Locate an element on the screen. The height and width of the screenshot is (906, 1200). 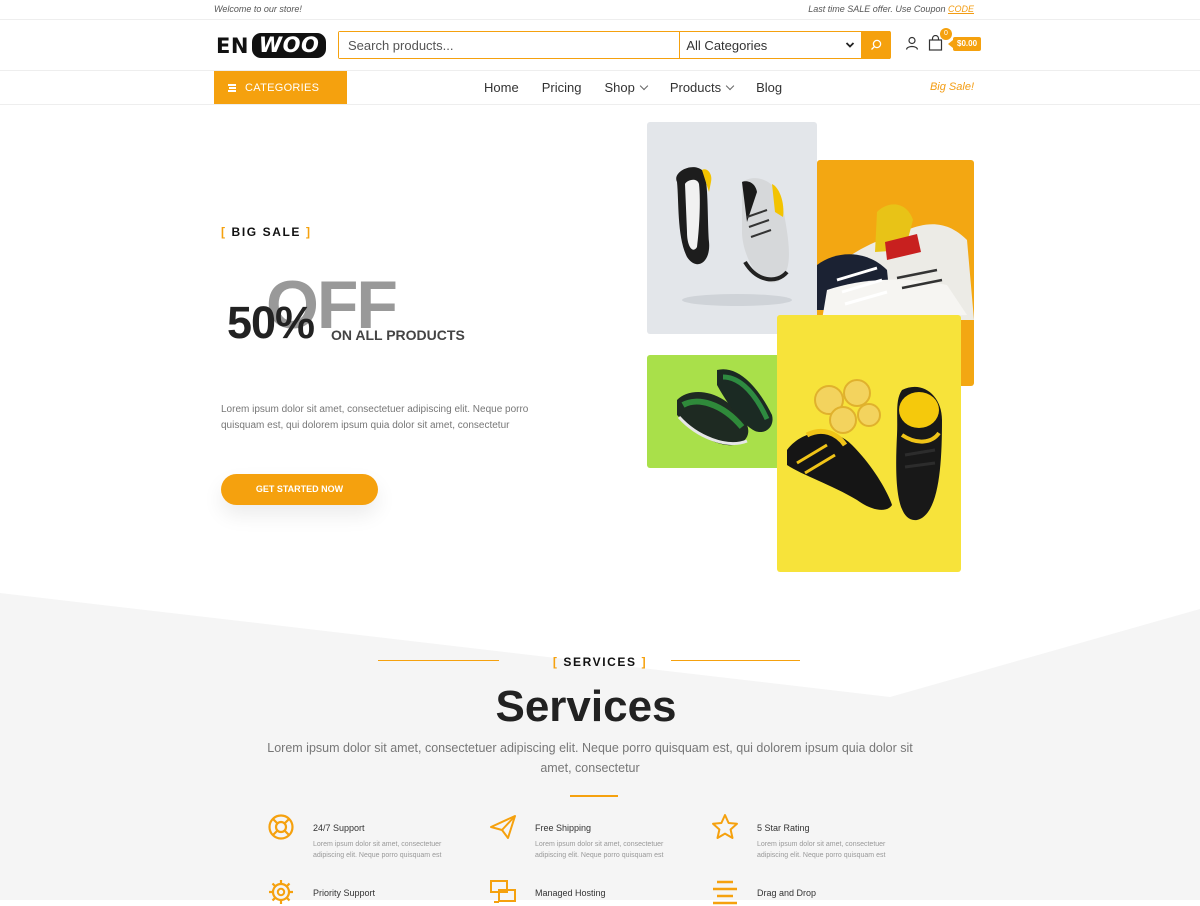
feature-title: 24/7 Support is located at coordinates (339, 828).